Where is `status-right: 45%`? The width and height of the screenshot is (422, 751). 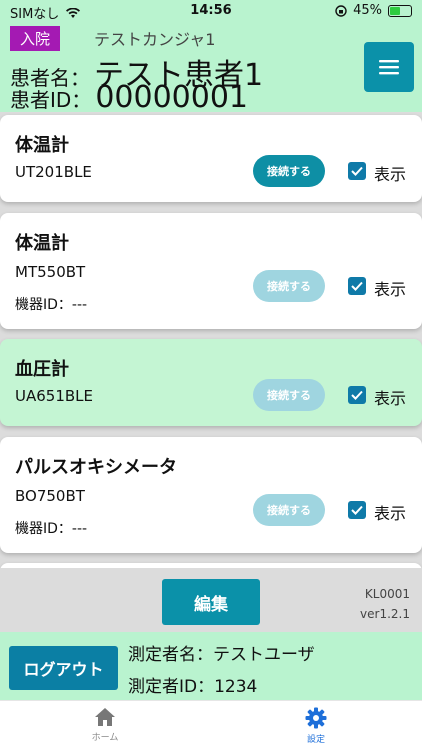
status-right: 45% is located at coordinates (373, 10).